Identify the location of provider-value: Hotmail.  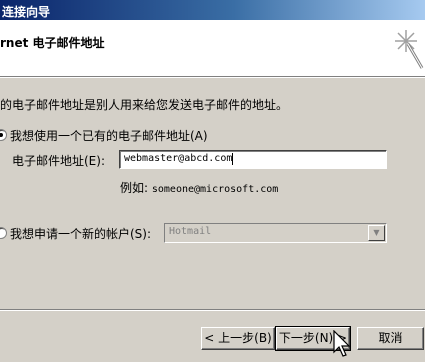
(190, 231).